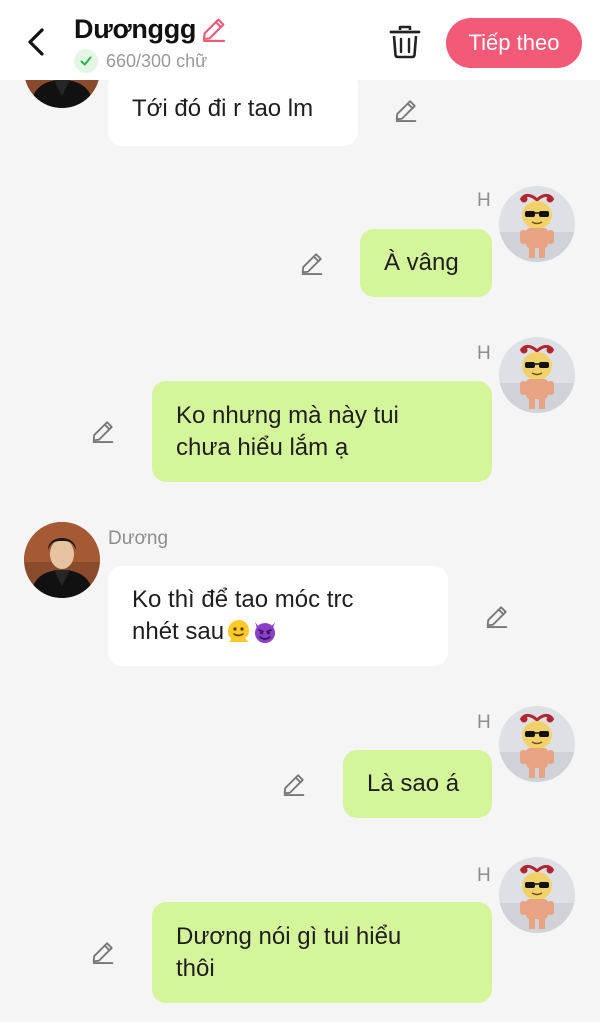 The width and height of the screenshot is (600, 1022). I want to click on message-bubble: Ko thì để tao móc trc nhét sau, so click(278, 616).